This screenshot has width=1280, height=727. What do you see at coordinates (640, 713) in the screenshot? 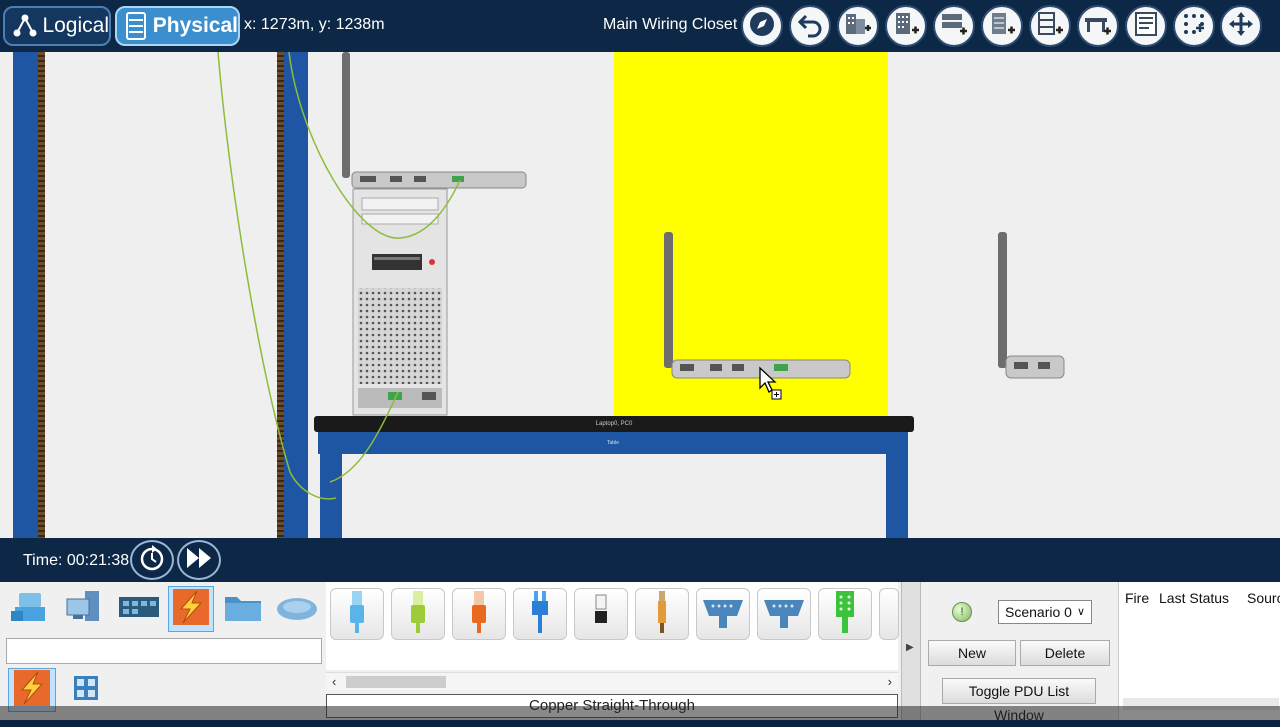
I see `video-controls-bar` at bounding box center [640, 713].